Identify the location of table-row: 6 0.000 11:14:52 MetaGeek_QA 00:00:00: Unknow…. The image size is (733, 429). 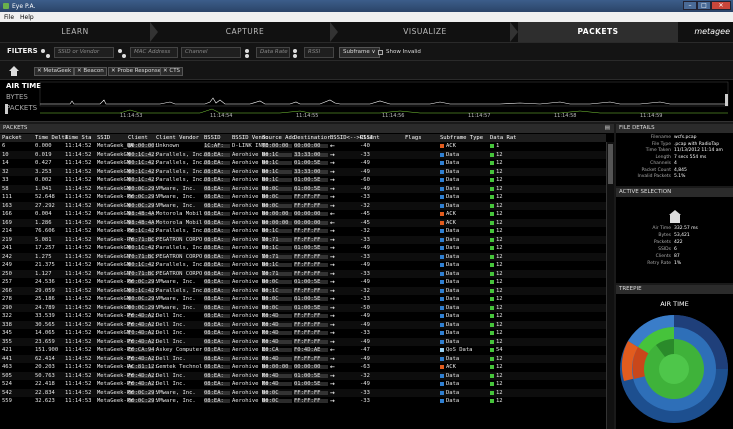
(303, 146).